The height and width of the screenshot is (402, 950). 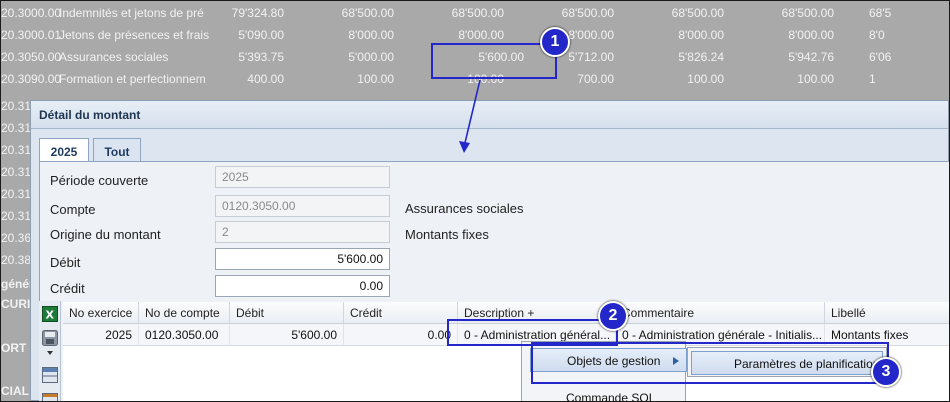 I want to click on annotation-badge-1: 1, so click(x=555, y=42).